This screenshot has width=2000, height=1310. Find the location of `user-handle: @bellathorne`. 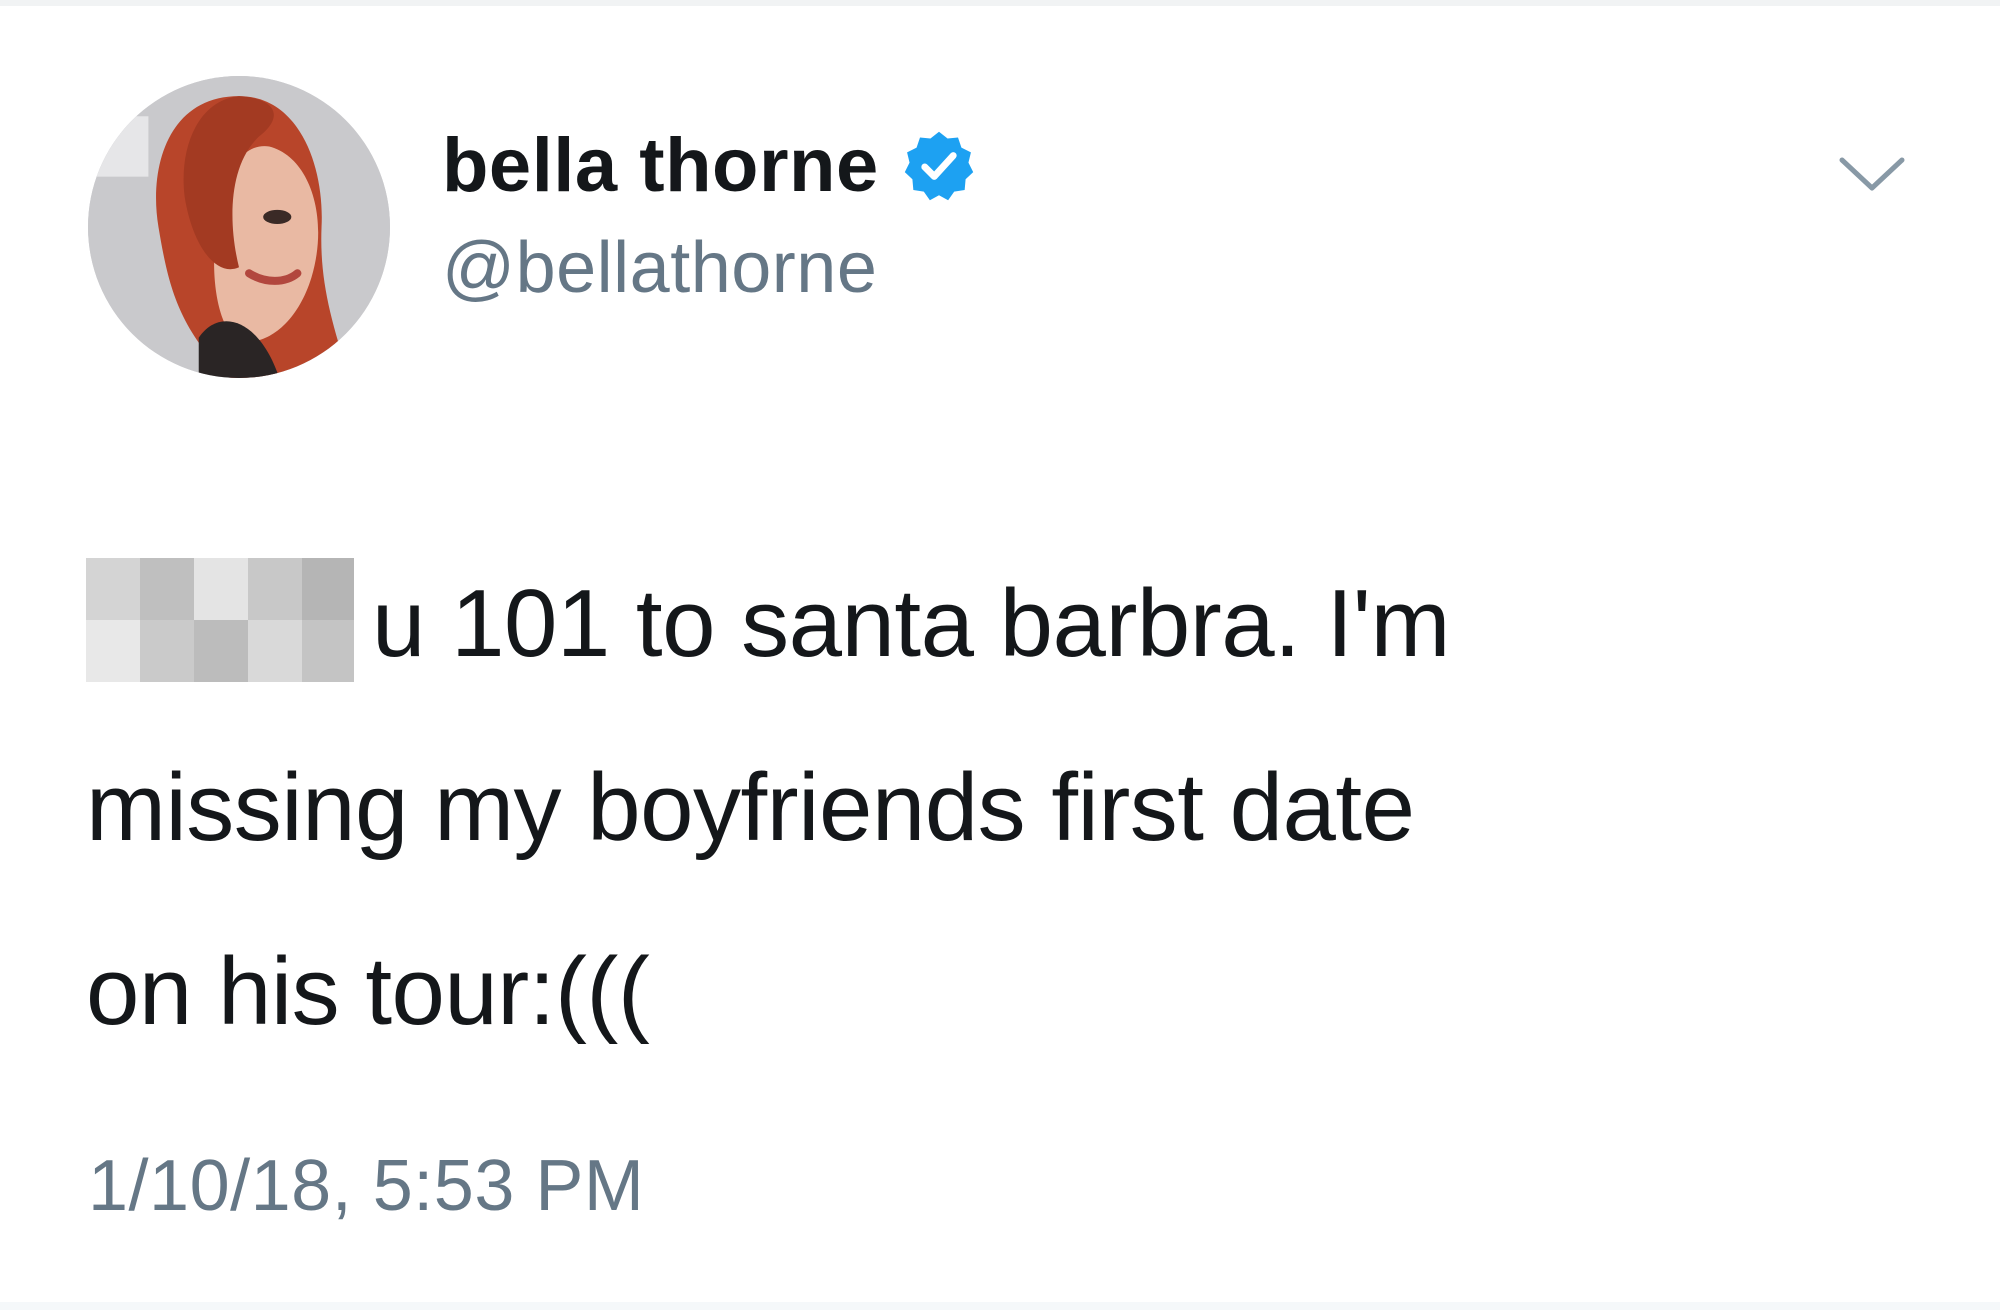

user-handle: @bellathorne is located at coordinates (659, 268).